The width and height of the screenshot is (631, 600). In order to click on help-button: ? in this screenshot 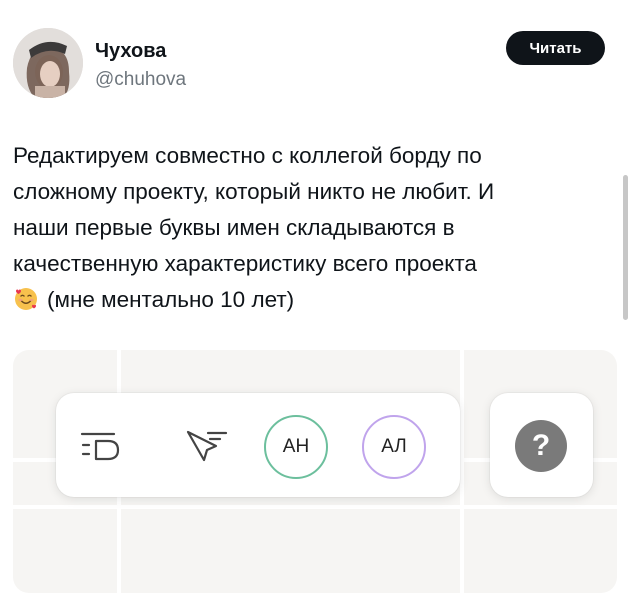, I will do `click(541, 446)`.